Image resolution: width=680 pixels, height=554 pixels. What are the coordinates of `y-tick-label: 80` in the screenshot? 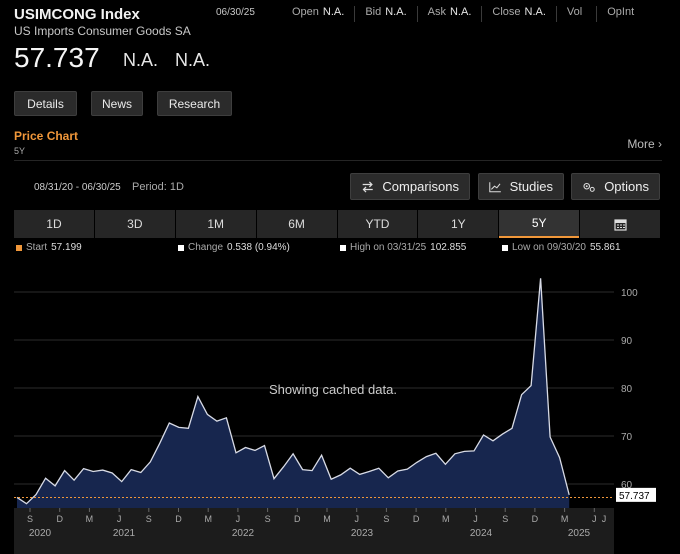 It's located at (627, 389).